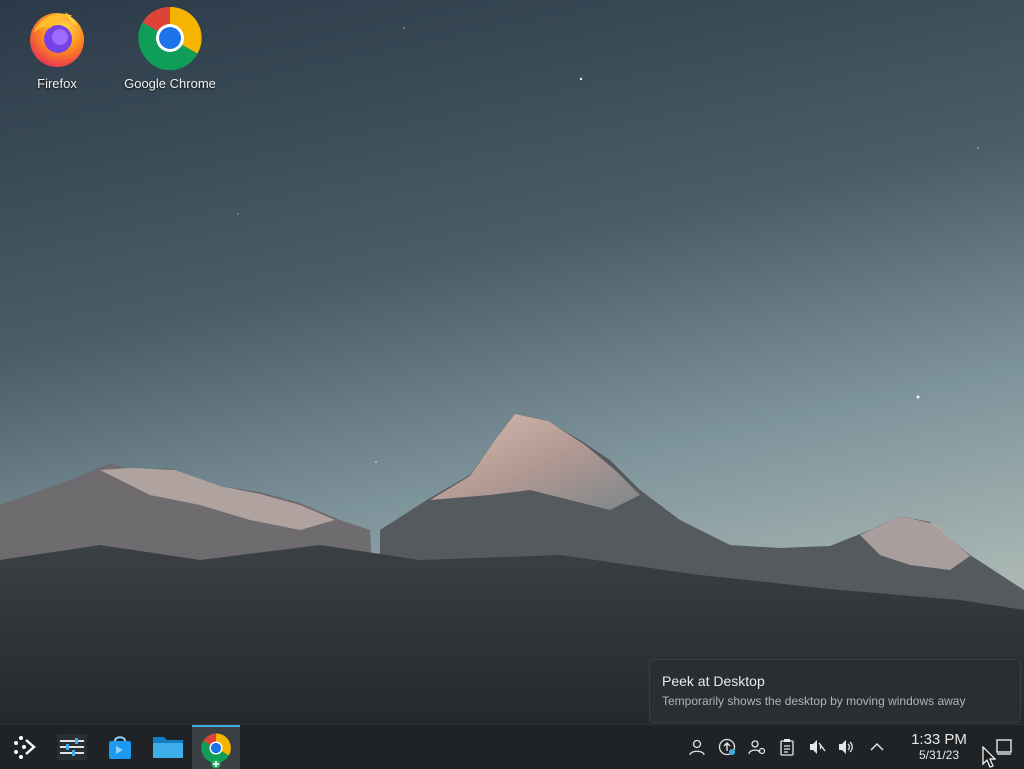 This screenshot has height=769, width=1024. What do you see at coordinates (1004, 747) in the screenshot?
I see `show-desktop-icon` at bounding box center [1004, 747].